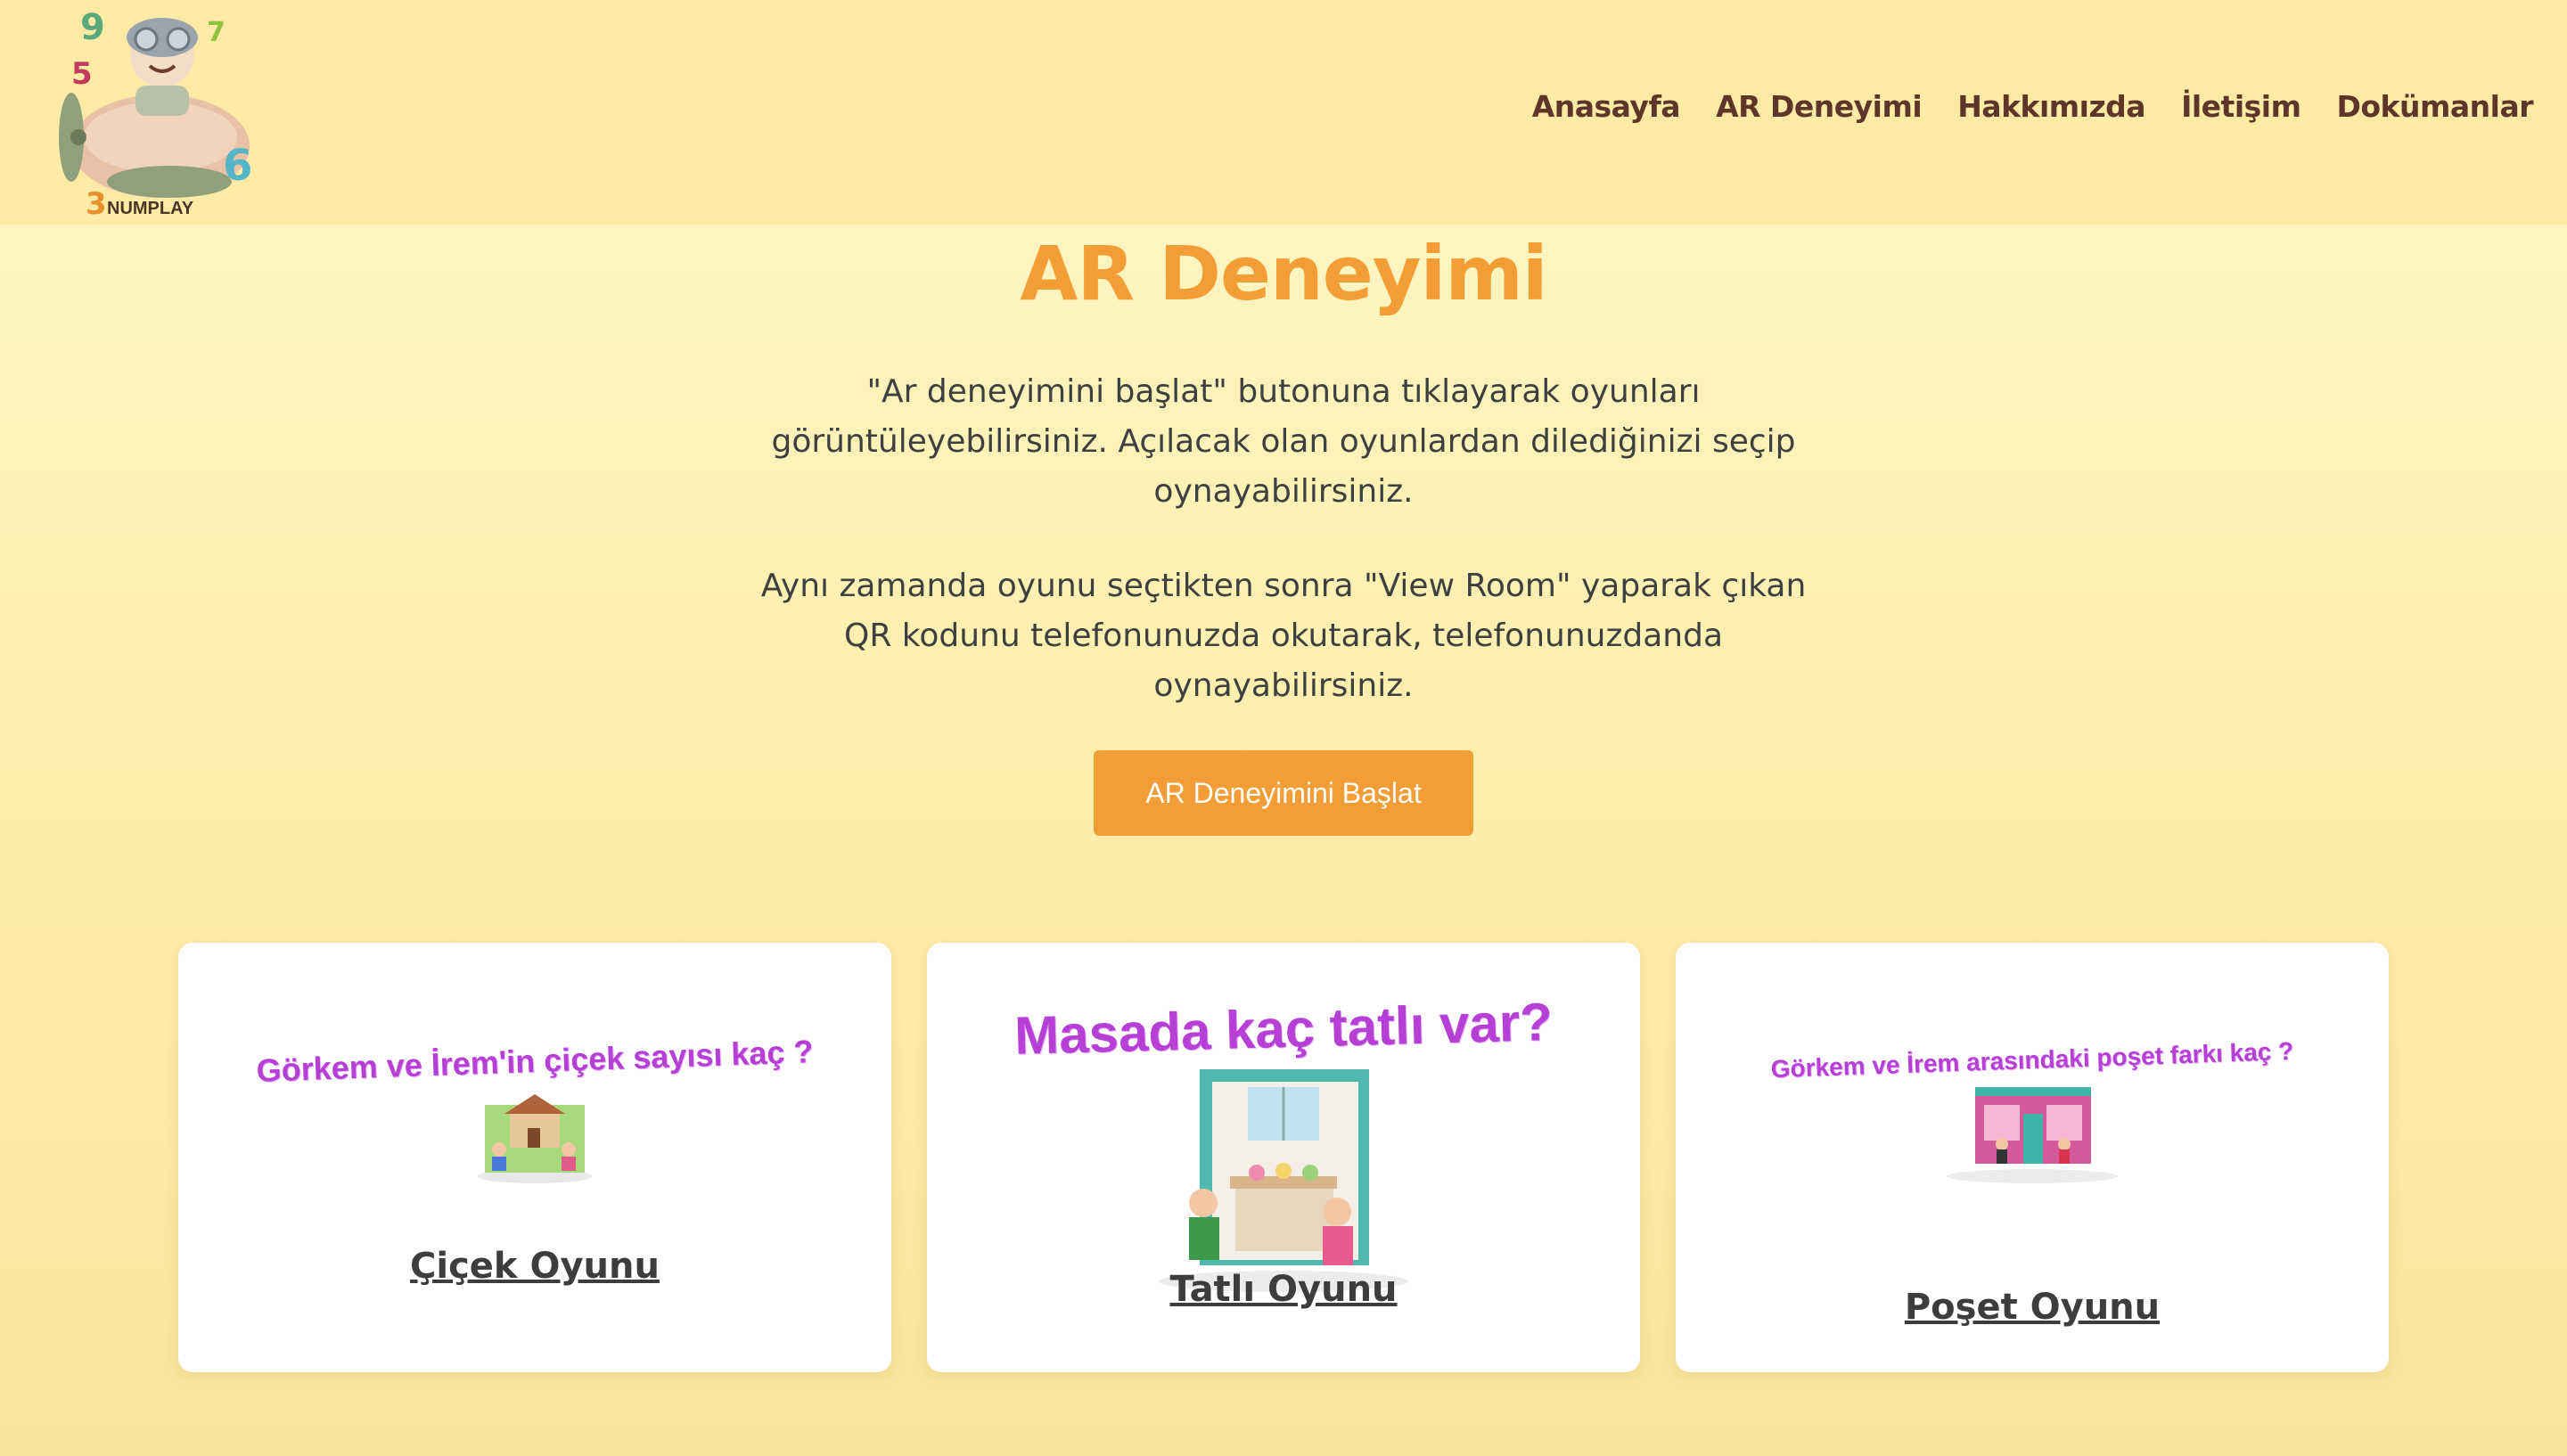  What do you see at coordinates (535, 1266) in the screenshot?
I see `flower-game-link: Çiçek Oyunu` at bounding box center [535, 1266].